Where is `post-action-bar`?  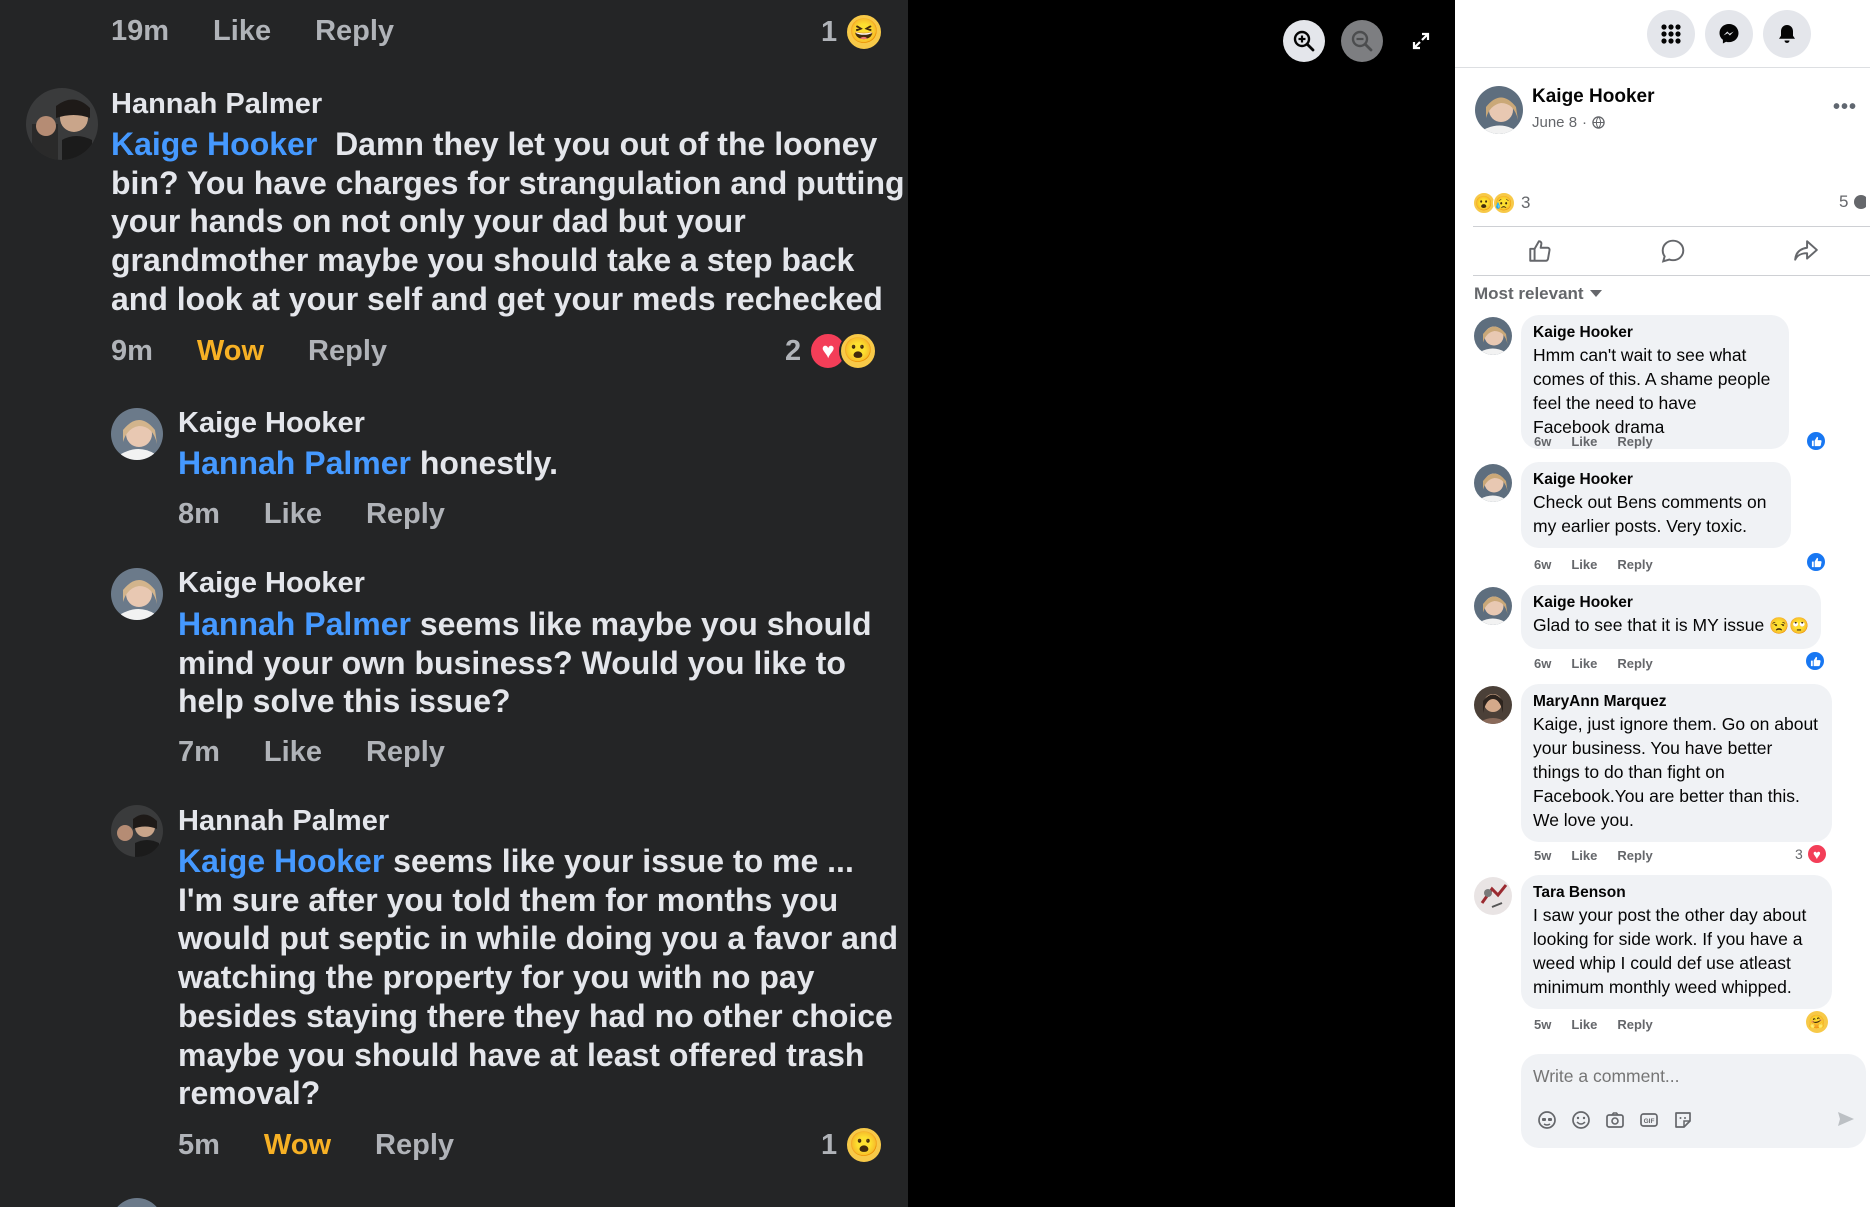 post-action-bar is located at coordinates (1671, 251).